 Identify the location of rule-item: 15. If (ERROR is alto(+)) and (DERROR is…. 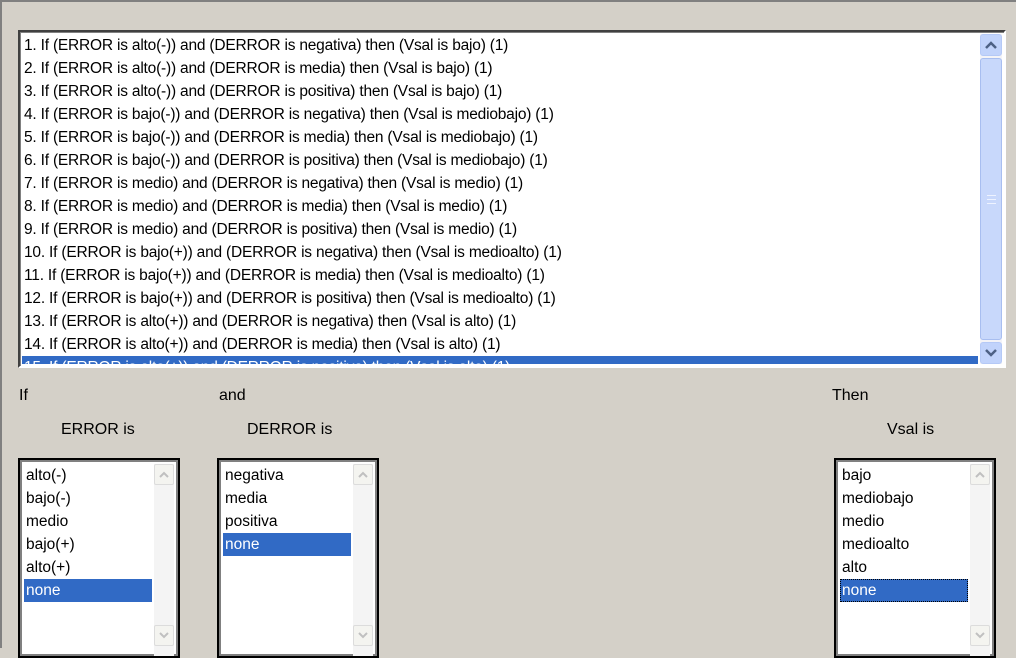
(500, 360).